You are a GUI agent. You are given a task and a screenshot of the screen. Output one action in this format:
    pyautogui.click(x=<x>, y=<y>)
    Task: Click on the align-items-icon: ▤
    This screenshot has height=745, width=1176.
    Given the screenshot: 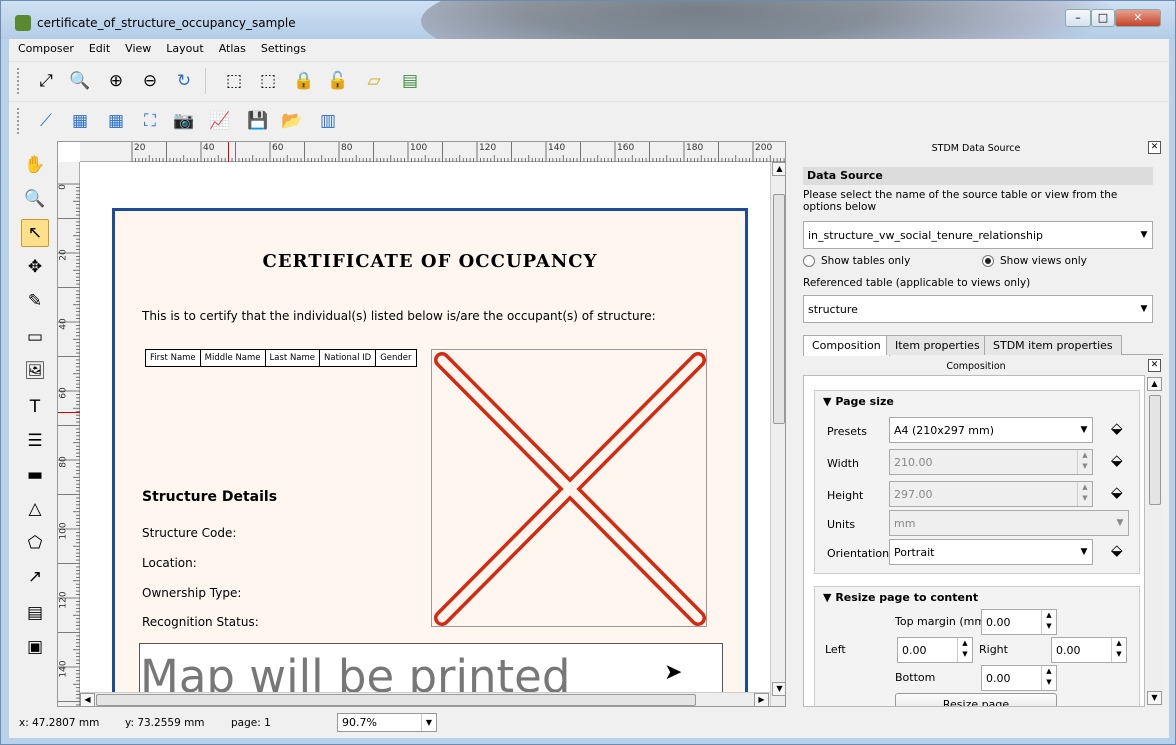 What is the action you would take?
    pyautogui.click(x=410, y=81)
    